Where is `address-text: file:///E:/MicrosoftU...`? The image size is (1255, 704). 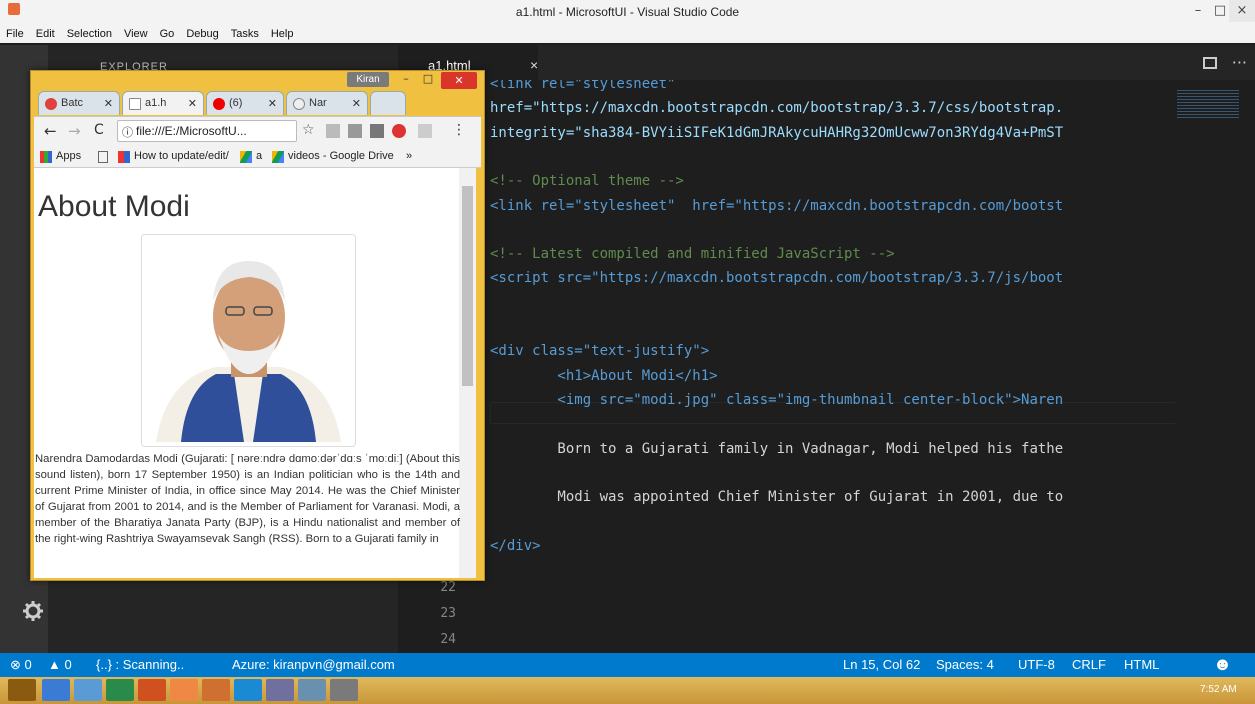 address-text: file:///E:/MicrosoftU... is located at coordinates (191, 131).